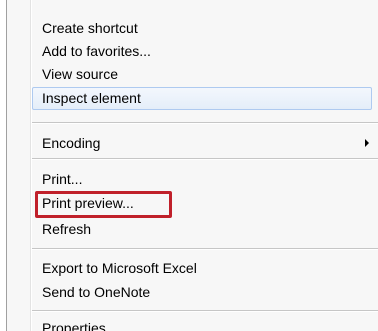 The height and width of the screenshot is (331, 378). Describe the element at coordinates (202, 292) in the screenshot. I see `menu-item-send-to-onenote: Send to OneNote` at that location.